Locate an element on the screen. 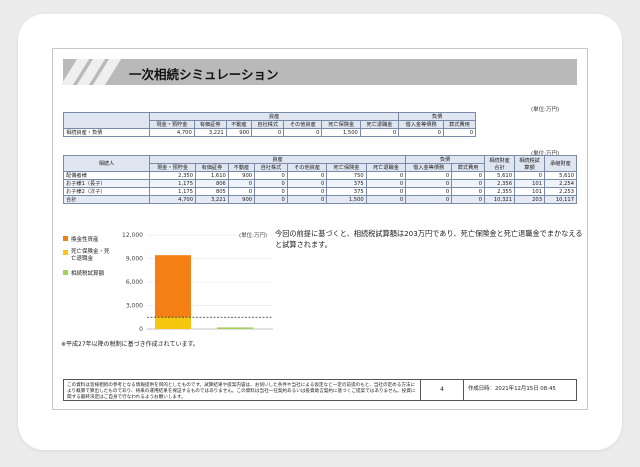  table-cell: 375 is located at coordinates (346, 183).